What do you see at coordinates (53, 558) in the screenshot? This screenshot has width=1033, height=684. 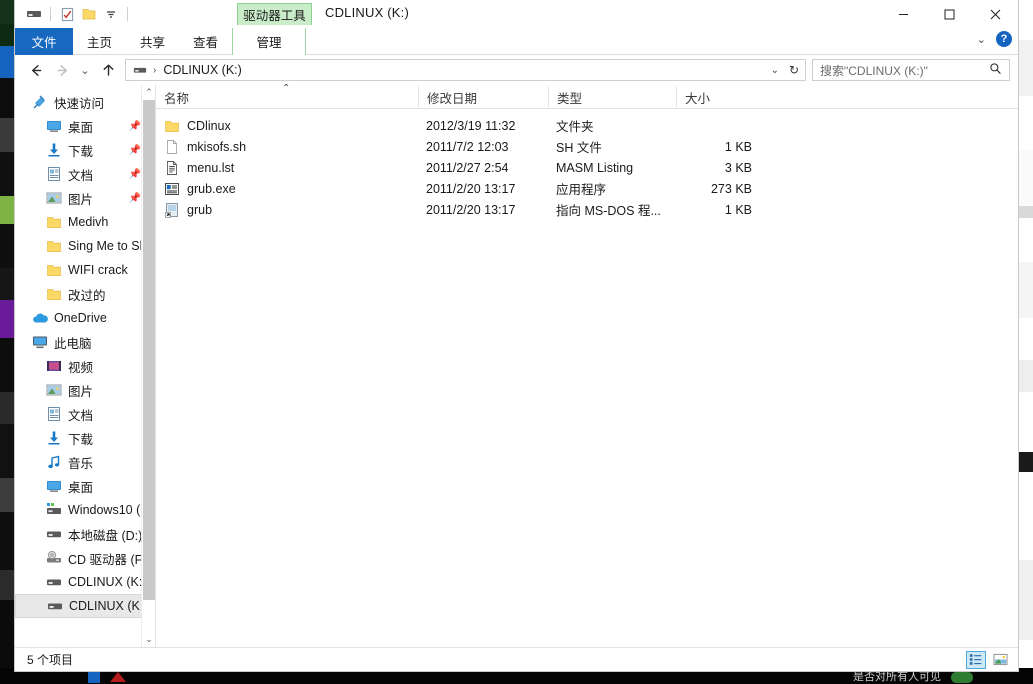 I see `cd-drive-icon` at bounding box center [53, 558].